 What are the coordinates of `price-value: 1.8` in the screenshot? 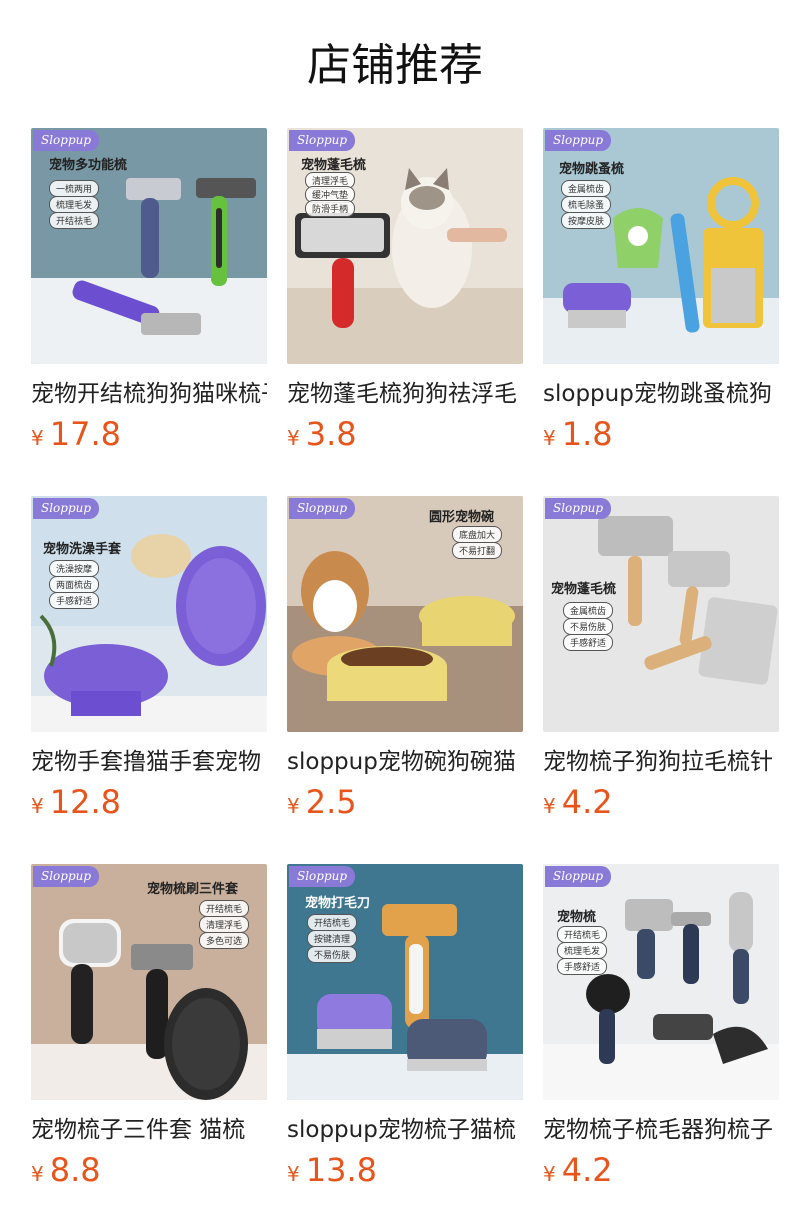 It's located at (587, 434).